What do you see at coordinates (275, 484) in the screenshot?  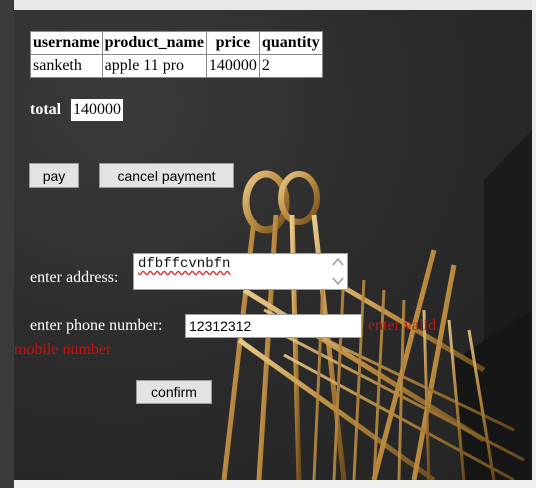 I see `page-bottom-edge` at bounding box center [275, 484].